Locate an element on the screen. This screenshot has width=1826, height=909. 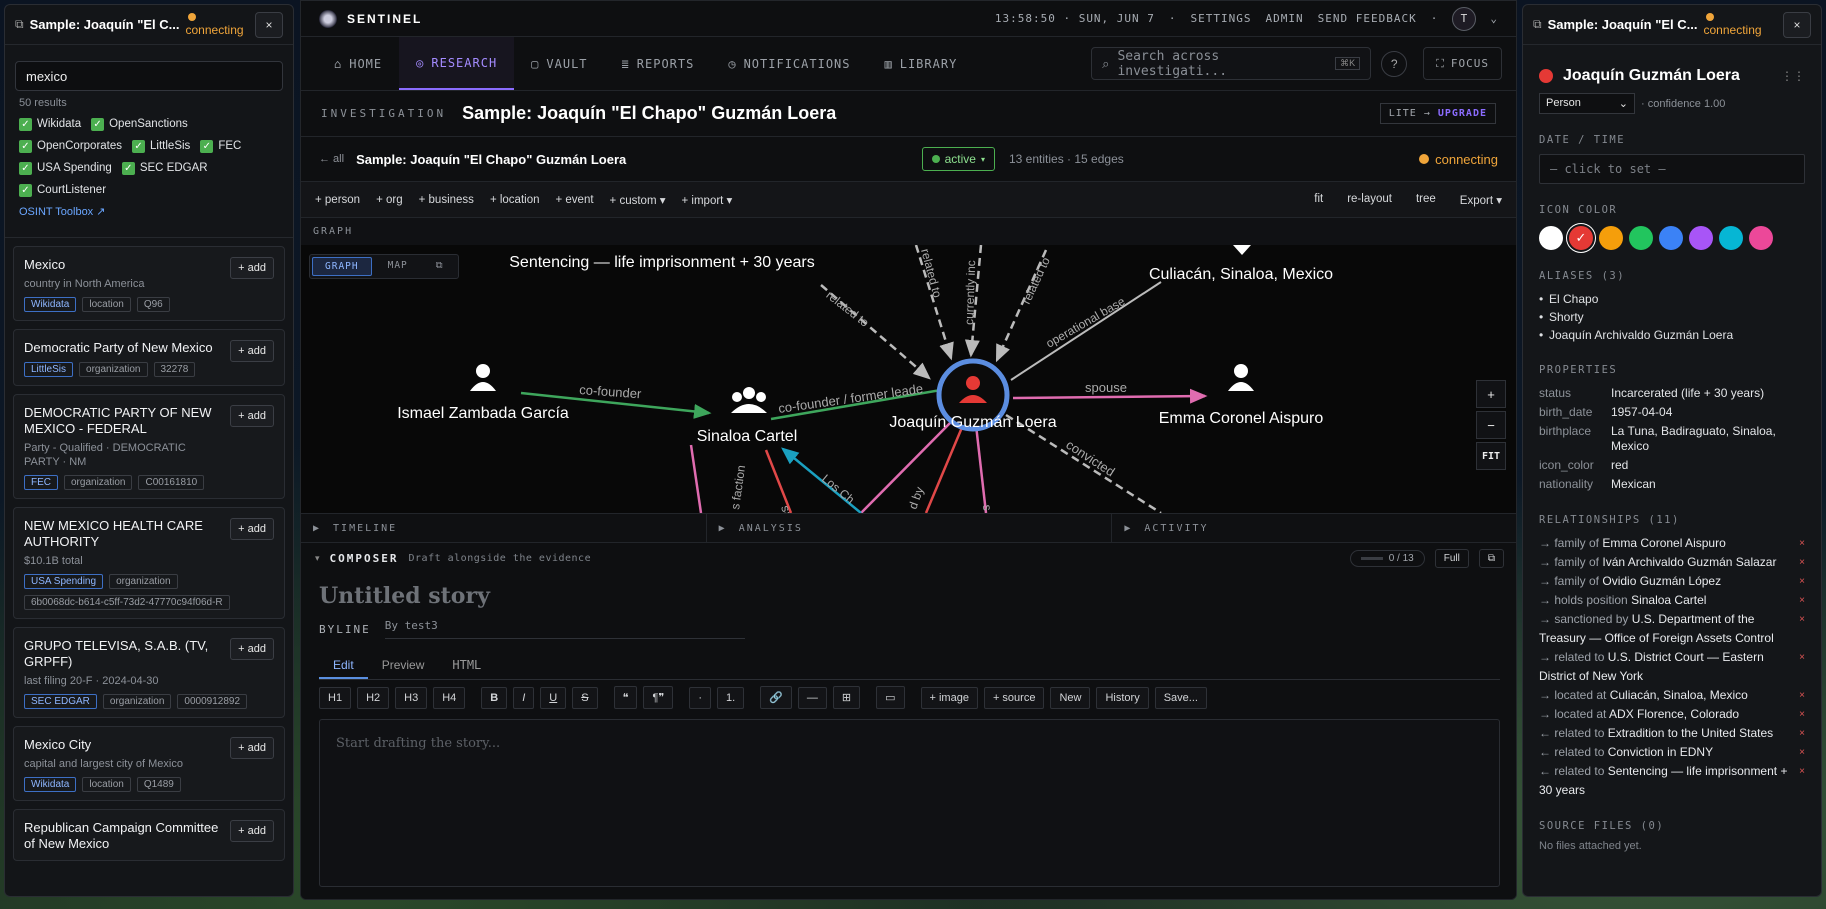
story-title-input: Untitled story is located at coordinates (908, 591).